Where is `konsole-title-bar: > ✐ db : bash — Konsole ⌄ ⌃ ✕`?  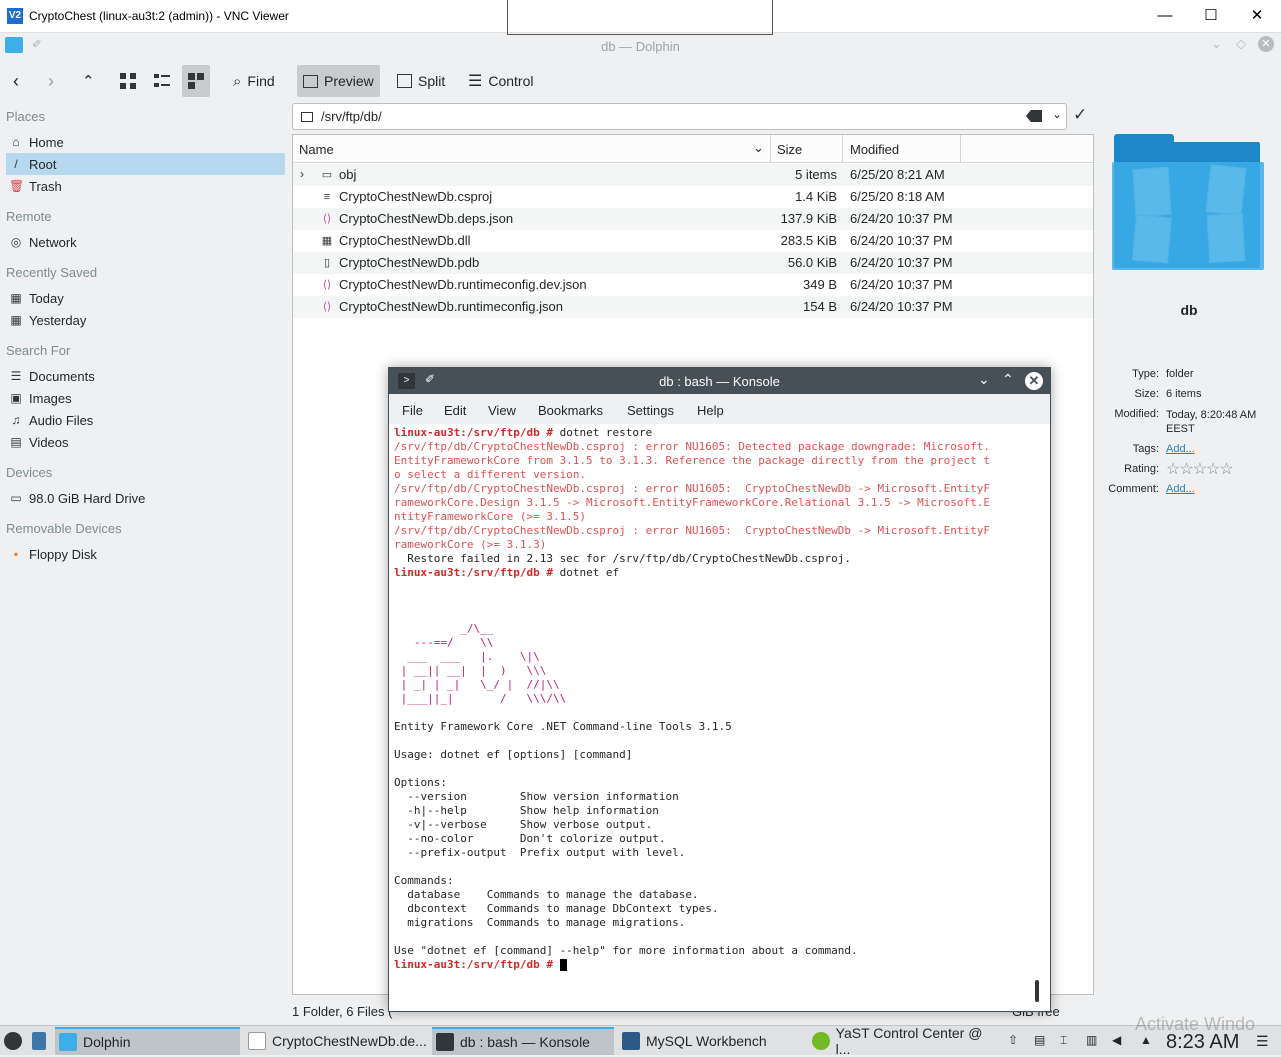
konsole-title-bar: > ✐ db : bash — Konsole ⌄ ⌃ ✕ is located at coordinates (719, 381).